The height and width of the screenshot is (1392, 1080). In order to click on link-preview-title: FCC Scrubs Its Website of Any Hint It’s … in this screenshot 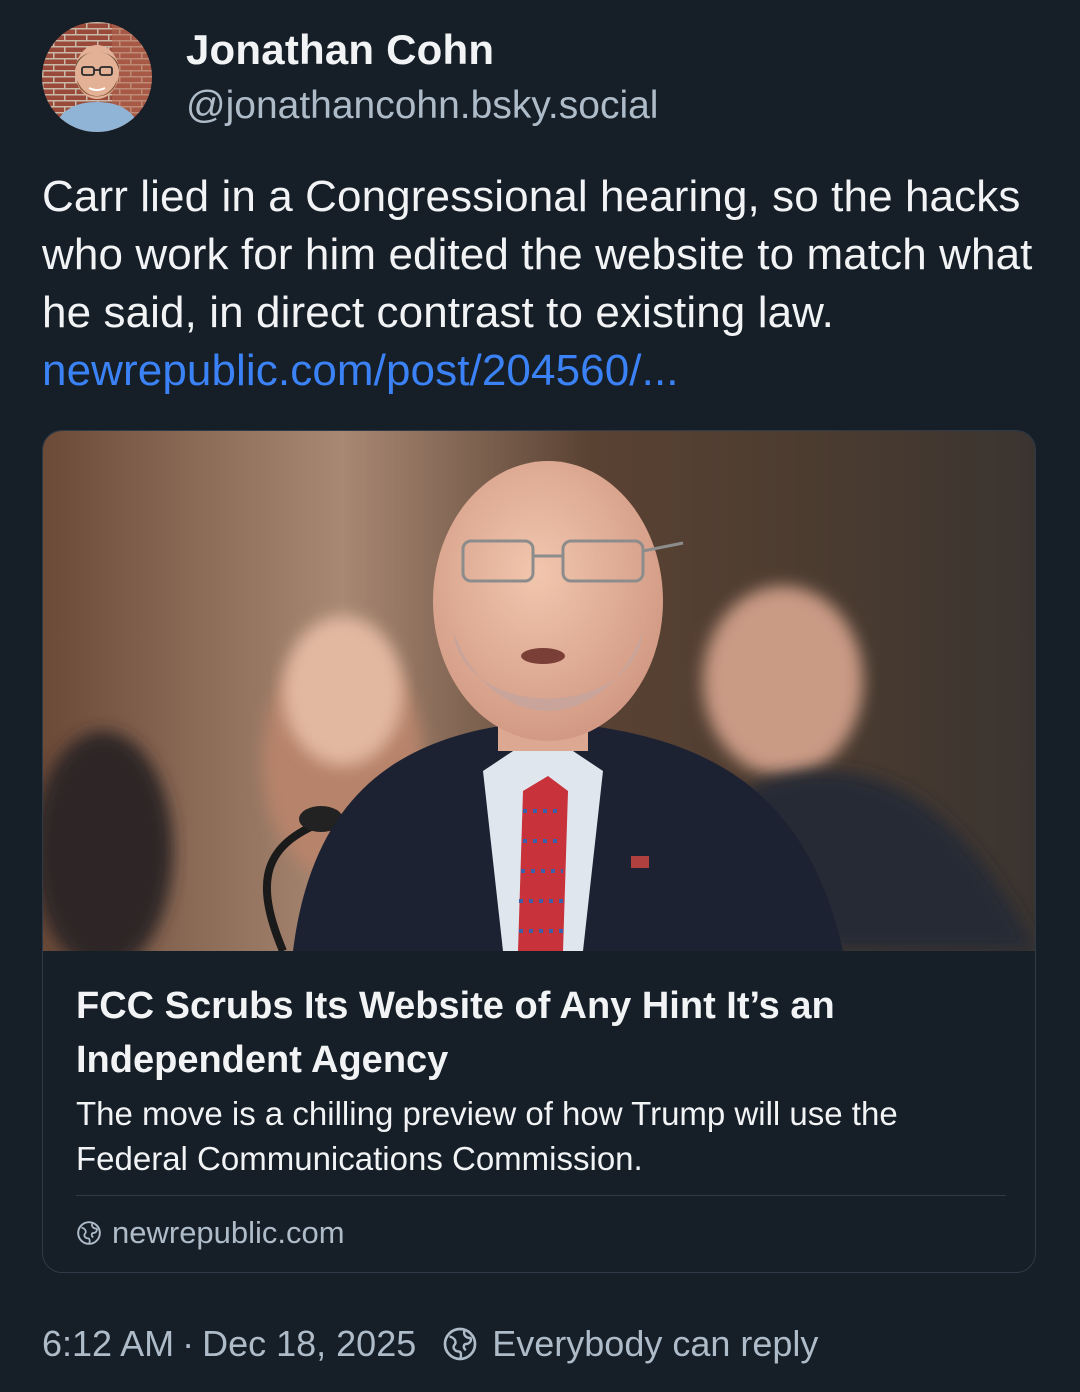, I will do `click(541, 1033)`.